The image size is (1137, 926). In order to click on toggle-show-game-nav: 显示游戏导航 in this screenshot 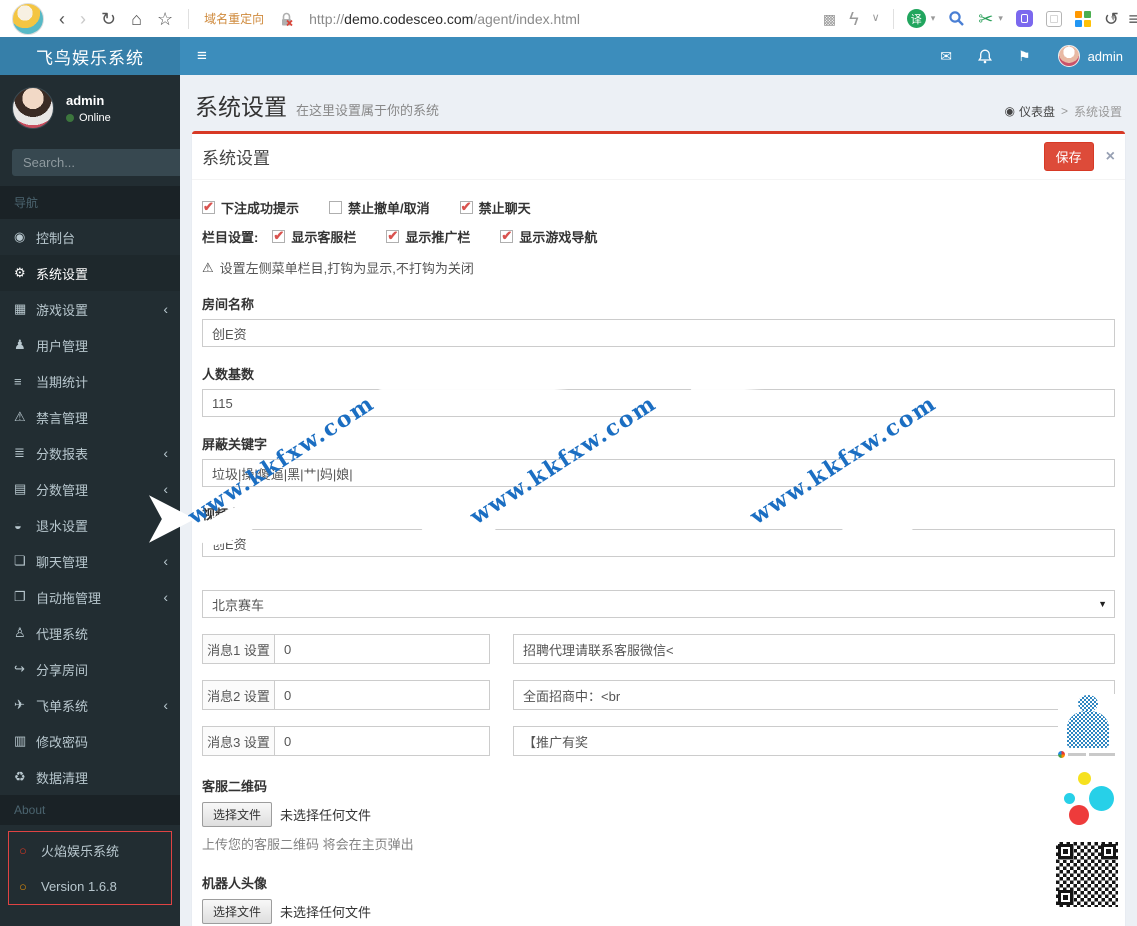, I will do `click(548, 236)`.